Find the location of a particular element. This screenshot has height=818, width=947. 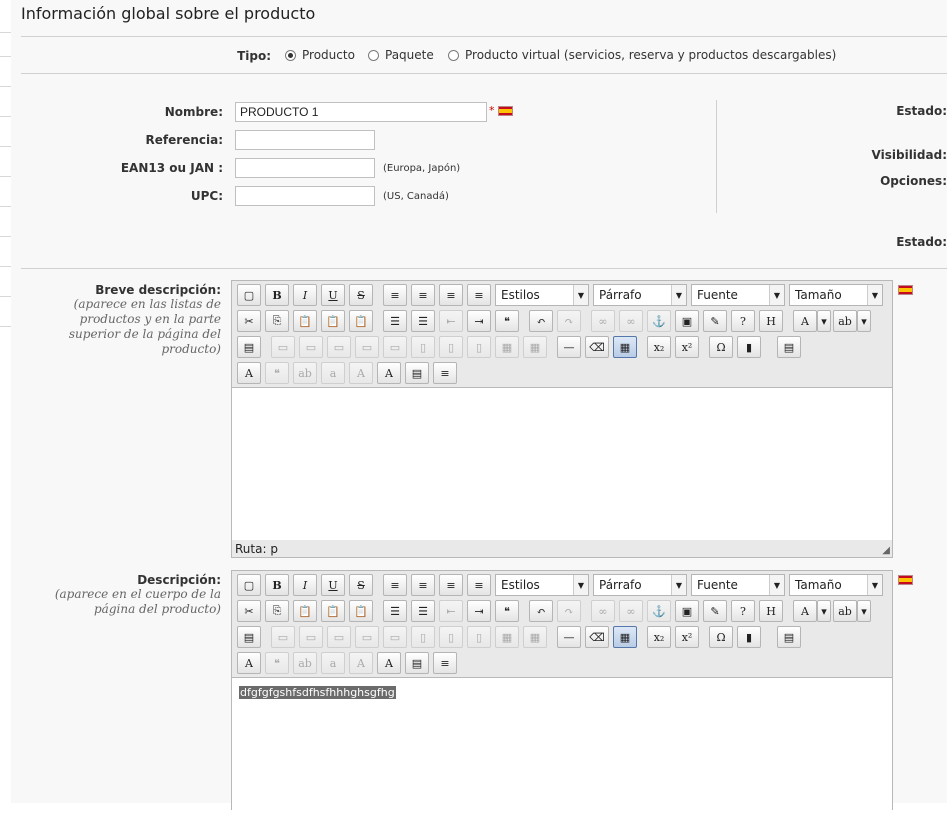

ean-input is located at coordinates (305, 168).